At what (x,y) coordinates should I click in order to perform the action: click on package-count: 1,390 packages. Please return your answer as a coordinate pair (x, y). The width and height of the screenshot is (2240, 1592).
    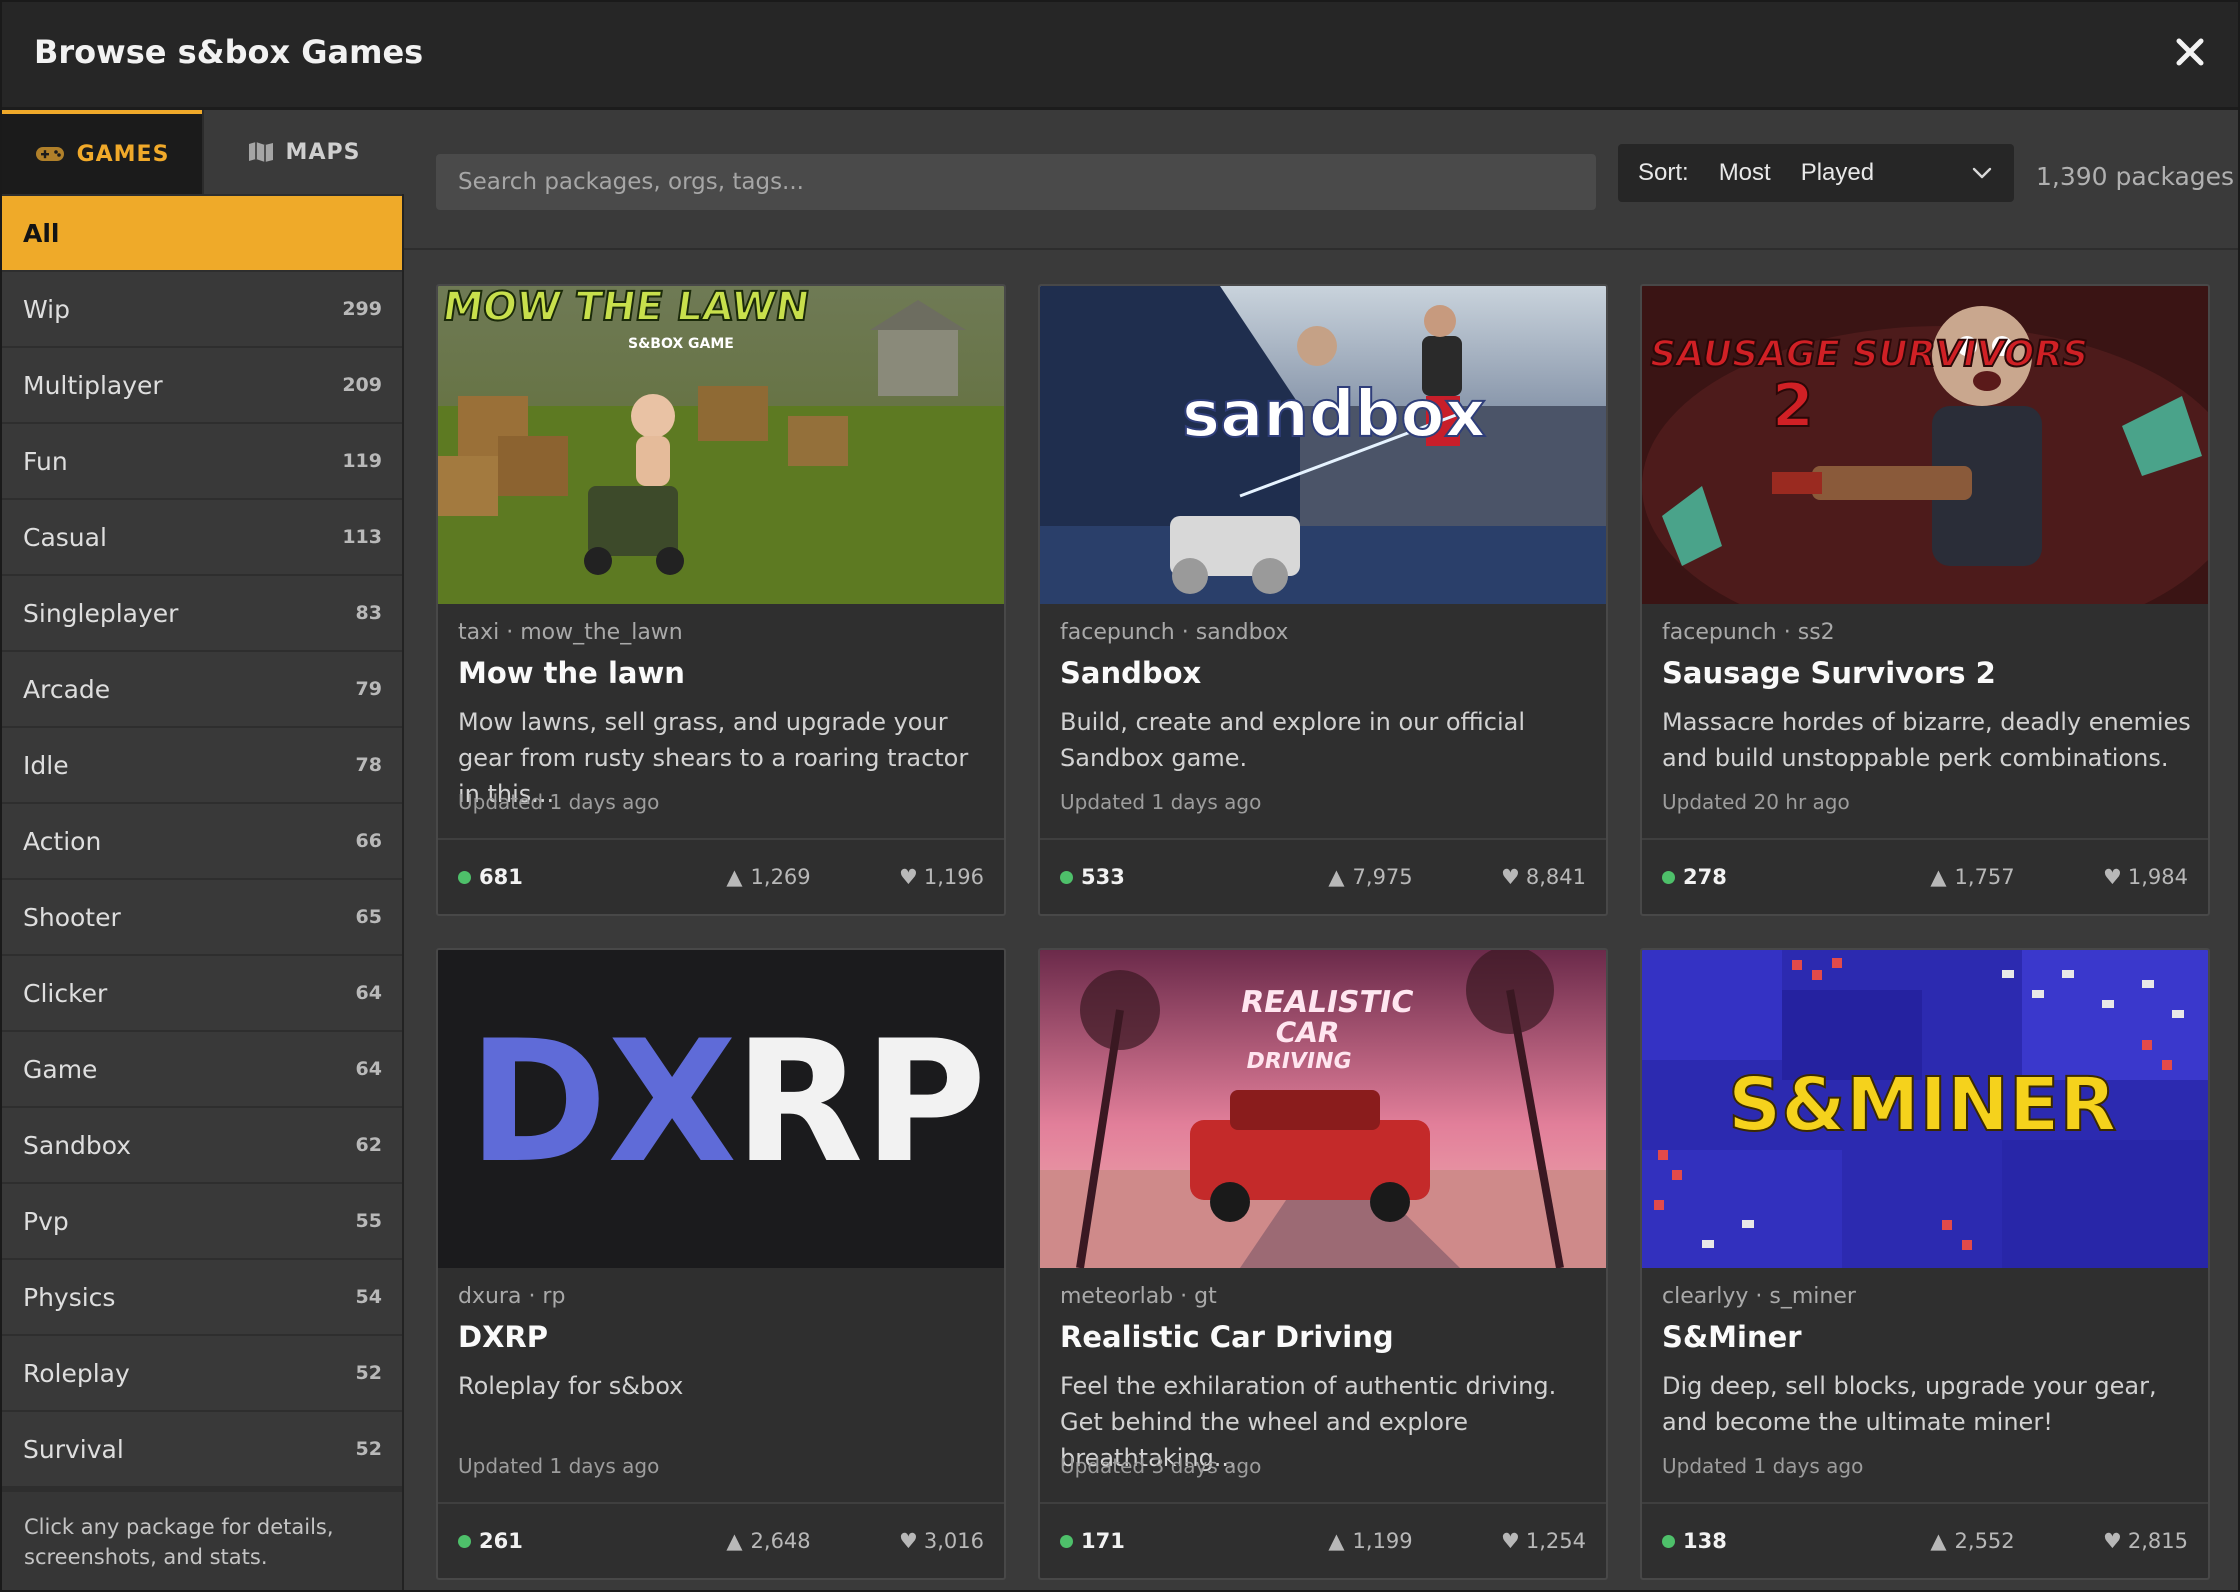
    Looking at the image, I should click on (2135, 176).